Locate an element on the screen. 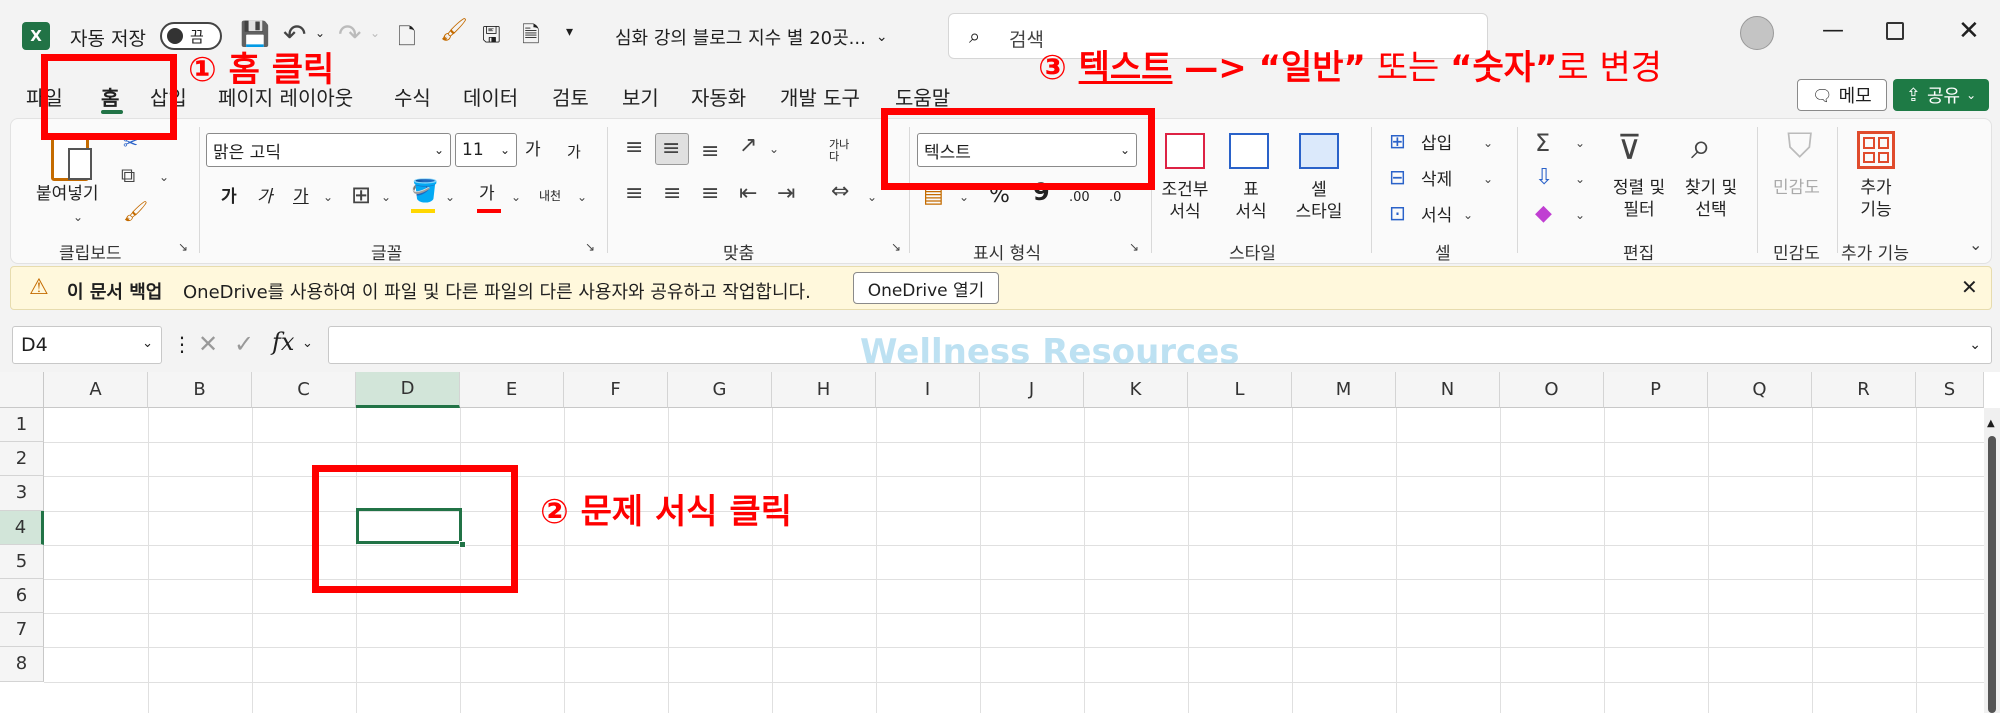 The height and width of the screenshot is (713, 2000). row-header-4: 4 is located at coordinates (22, 527).